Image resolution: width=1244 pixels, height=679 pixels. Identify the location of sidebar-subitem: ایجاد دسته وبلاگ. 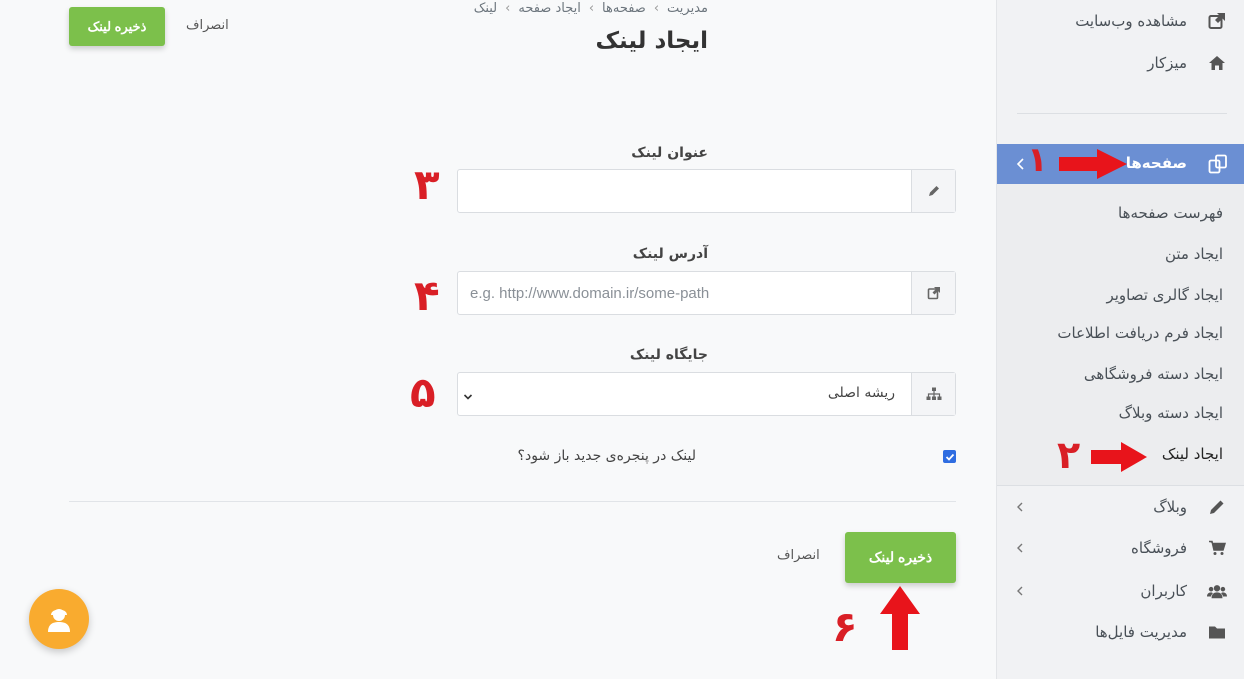
(1171, 413).